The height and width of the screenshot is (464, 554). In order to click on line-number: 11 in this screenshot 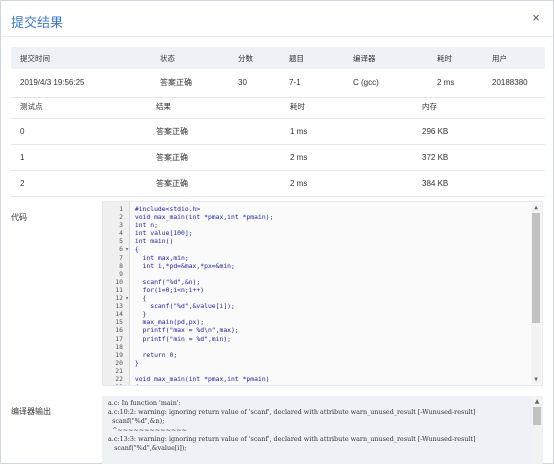, I will do `click(119, 289)`.